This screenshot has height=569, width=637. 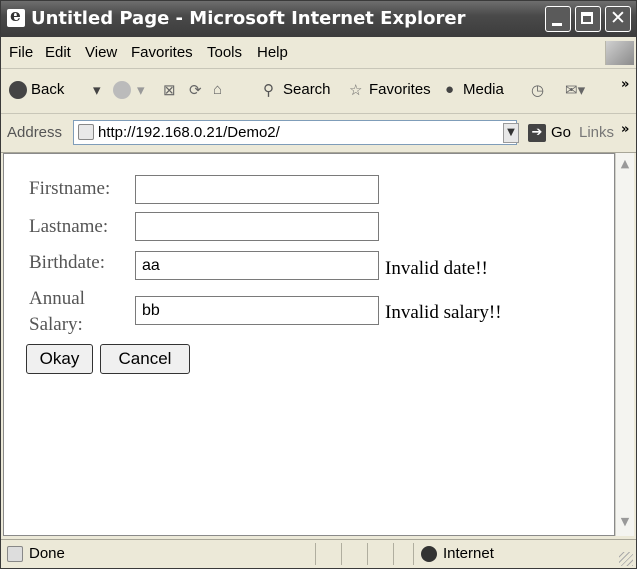 What do you see at coordinates (58, 52) in the screenshot?
I see `menu-edit: Edit` at bounding box center [58, 52].